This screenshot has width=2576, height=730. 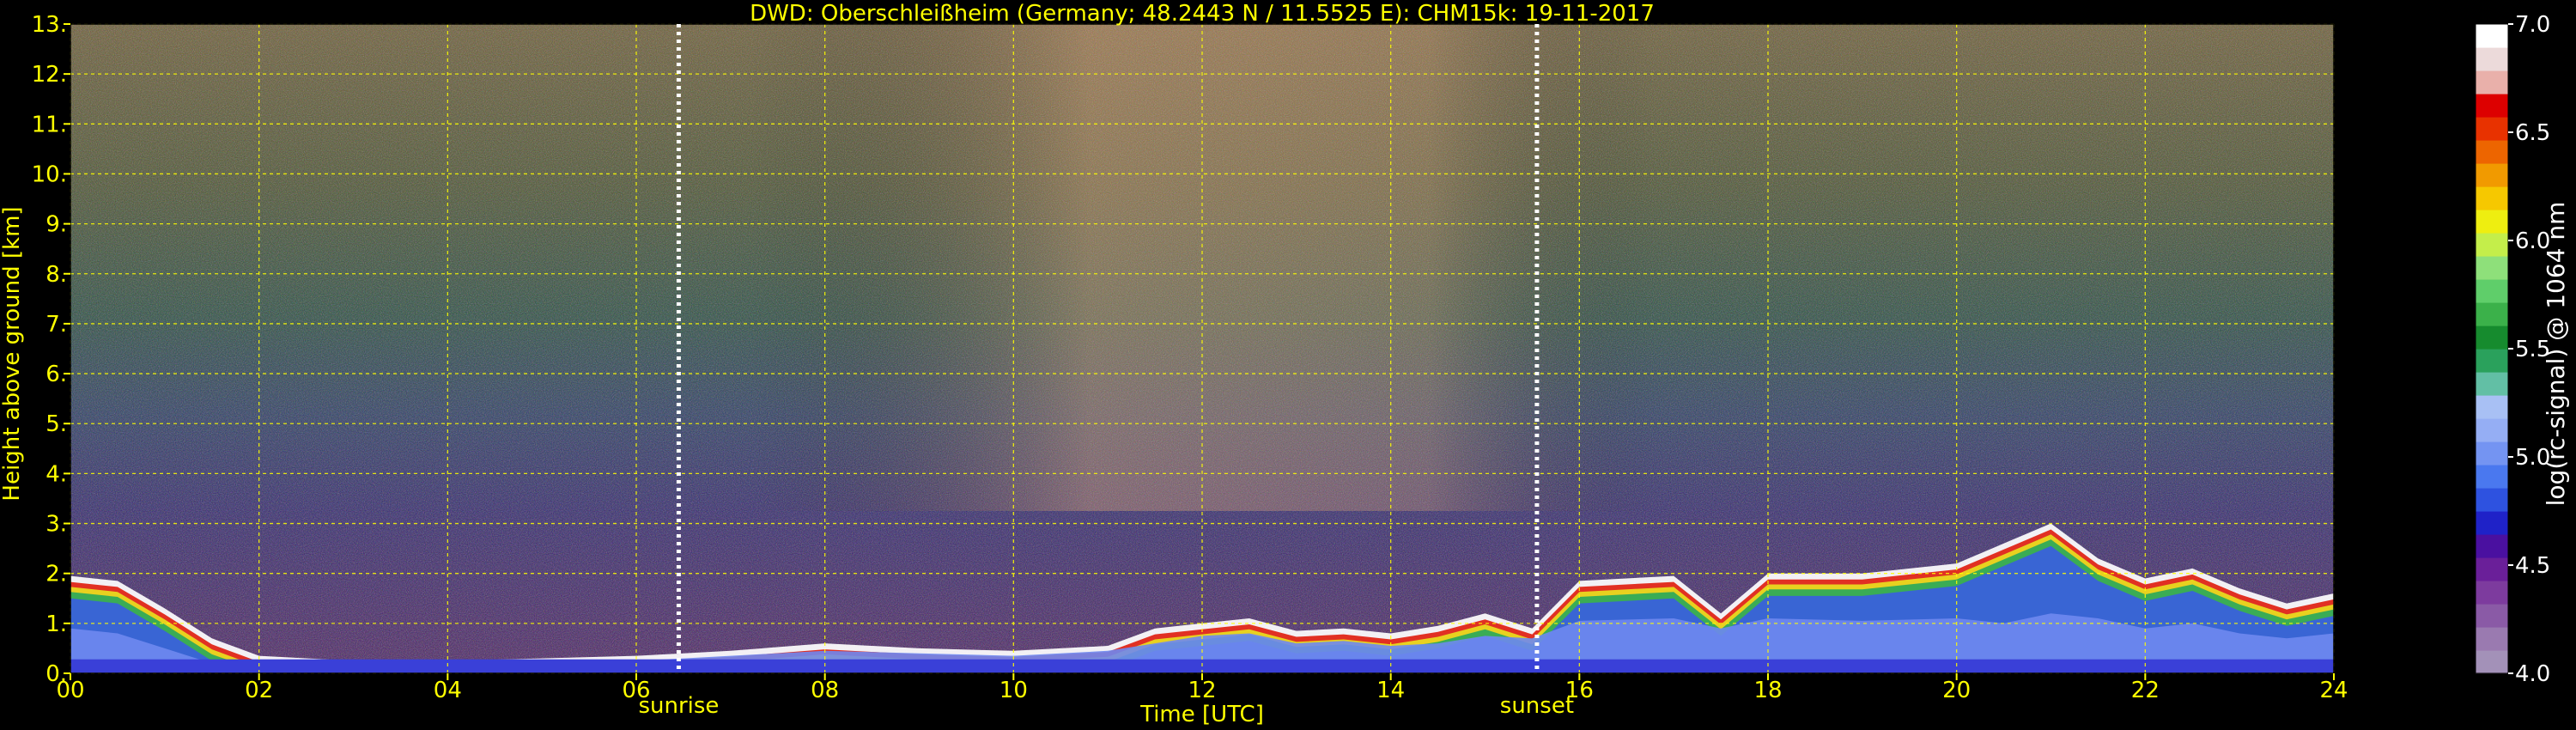 I want to click on y-axis-label: Height above ground [km], so click(x=13, y=353).